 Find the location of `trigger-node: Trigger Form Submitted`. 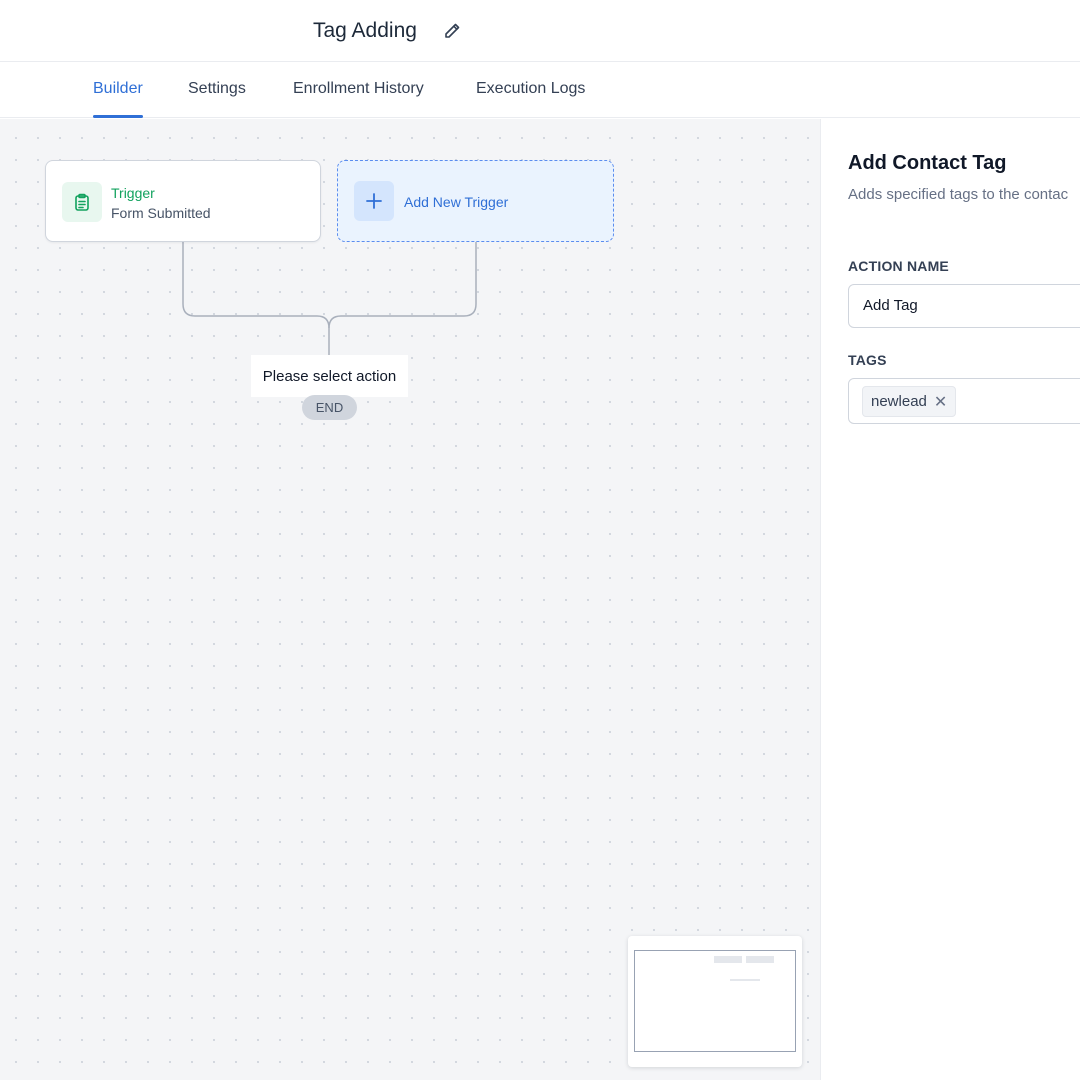

trigger-node: Trigger Form Submitted is located at coordinates (183, 201).